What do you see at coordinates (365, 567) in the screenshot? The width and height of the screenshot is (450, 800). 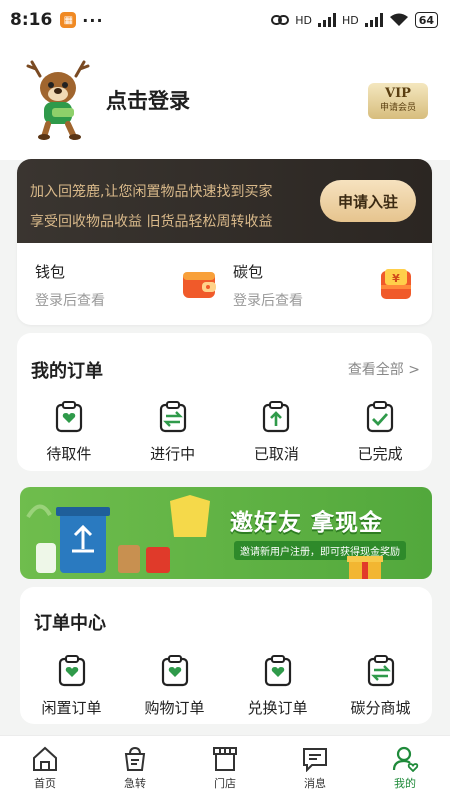 I see `gift-box-icon` at bounding box center [365, 567].